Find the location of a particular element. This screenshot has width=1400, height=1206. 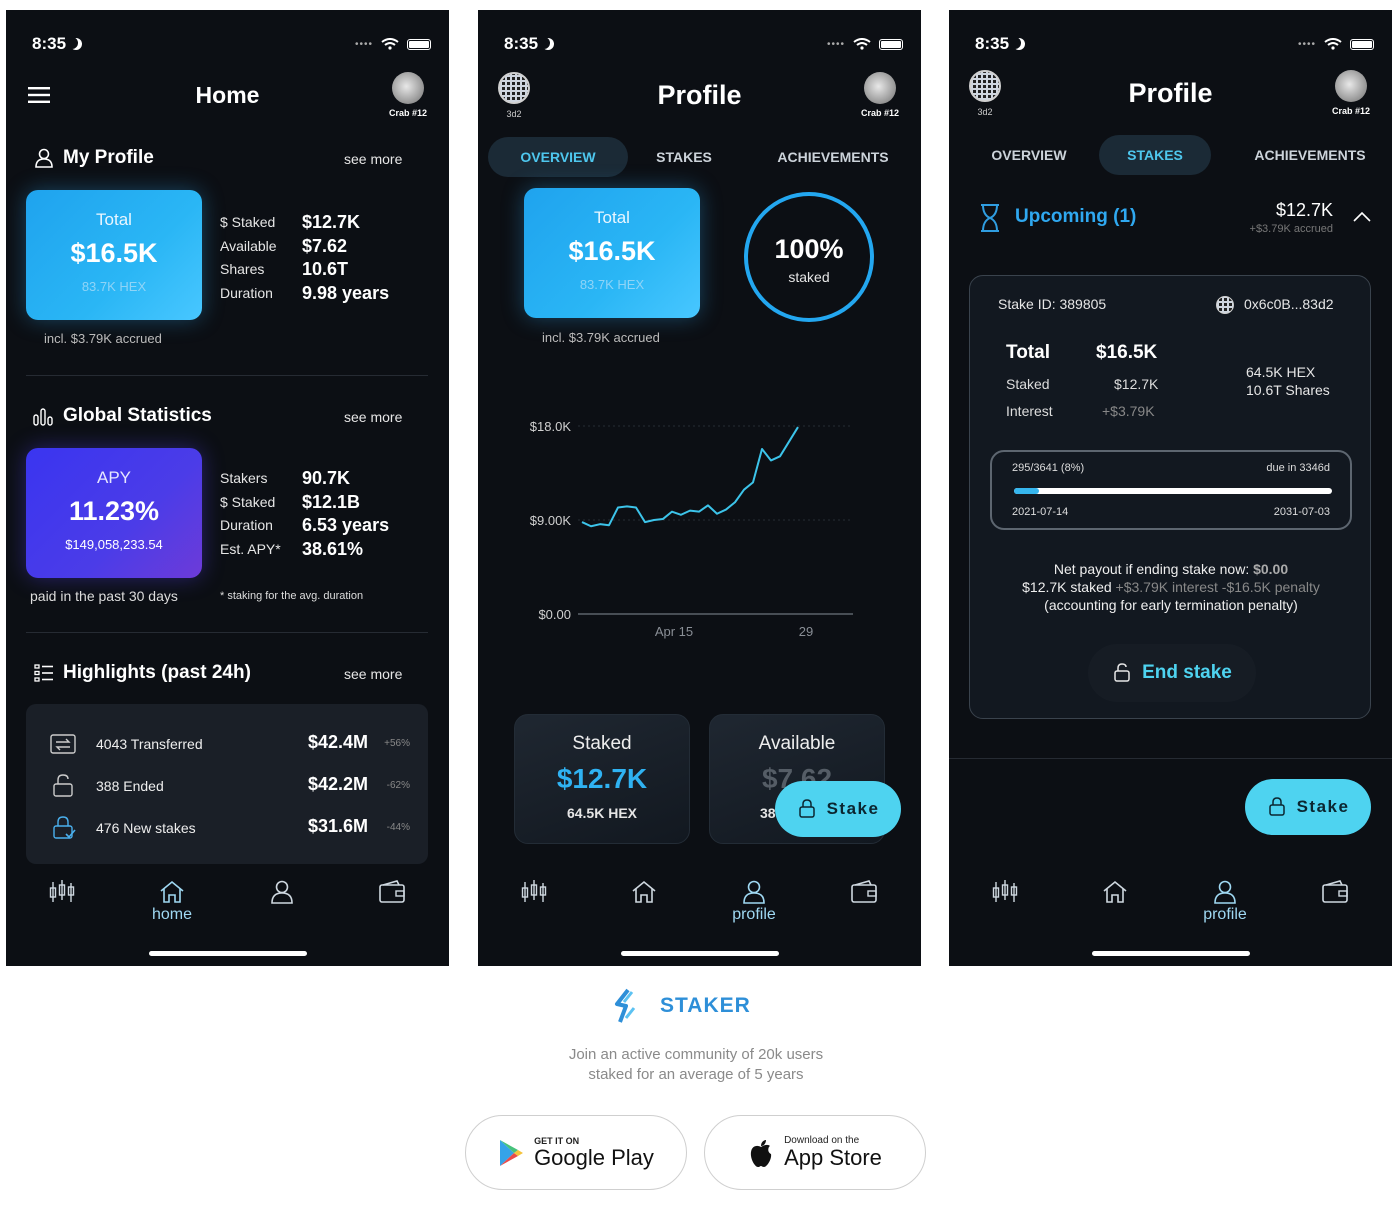

lock-icon is located at coordinates (806, 808).